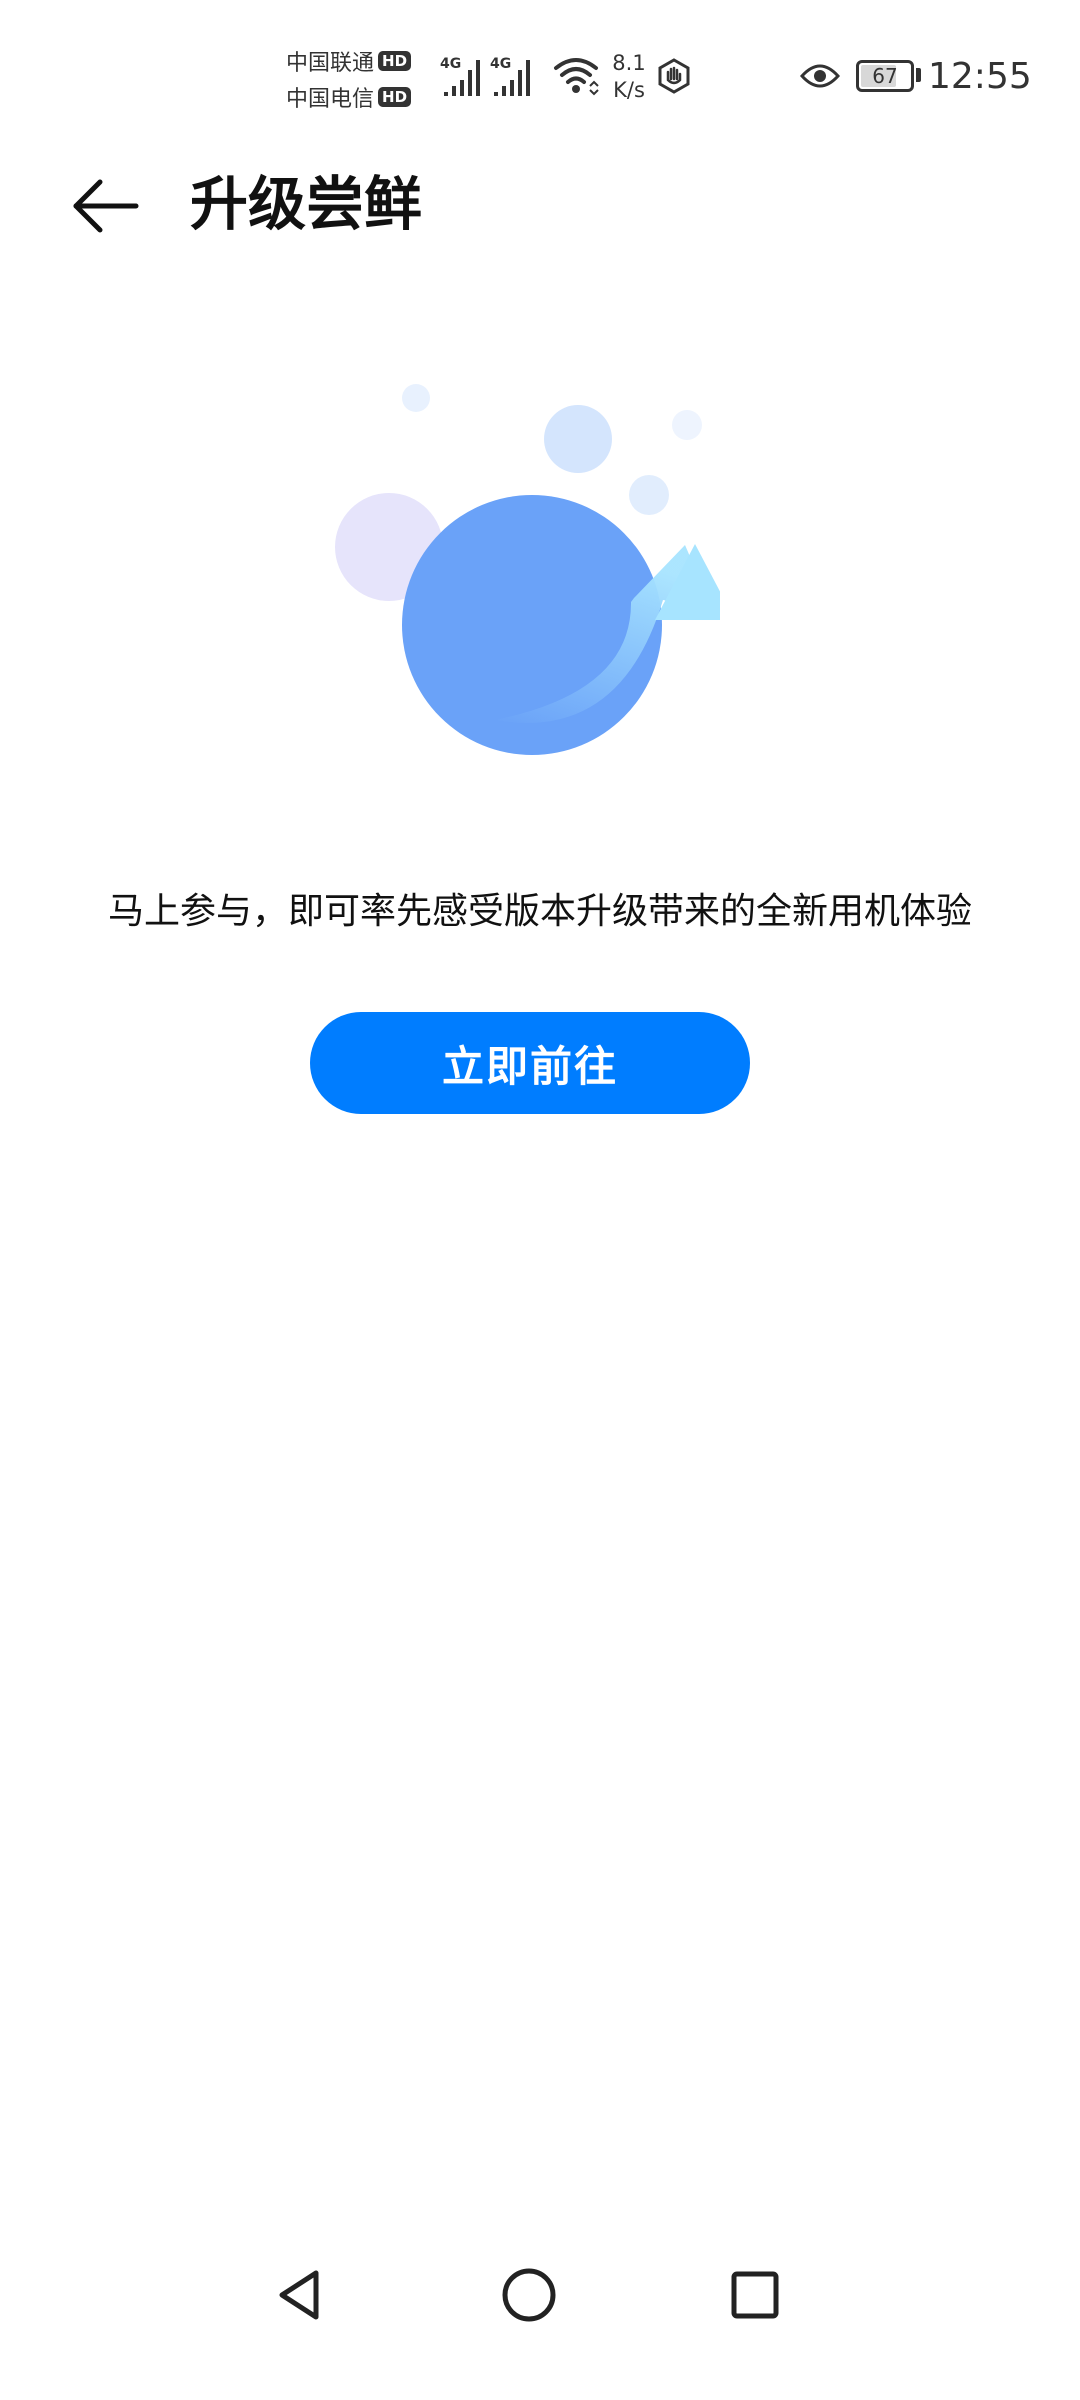 Image resolution: width=1080 pixels, height=2400 pixels. Describe the element at coordinates (629, 63) in the screenshot. I see `speed-value: 8.1` at that location.